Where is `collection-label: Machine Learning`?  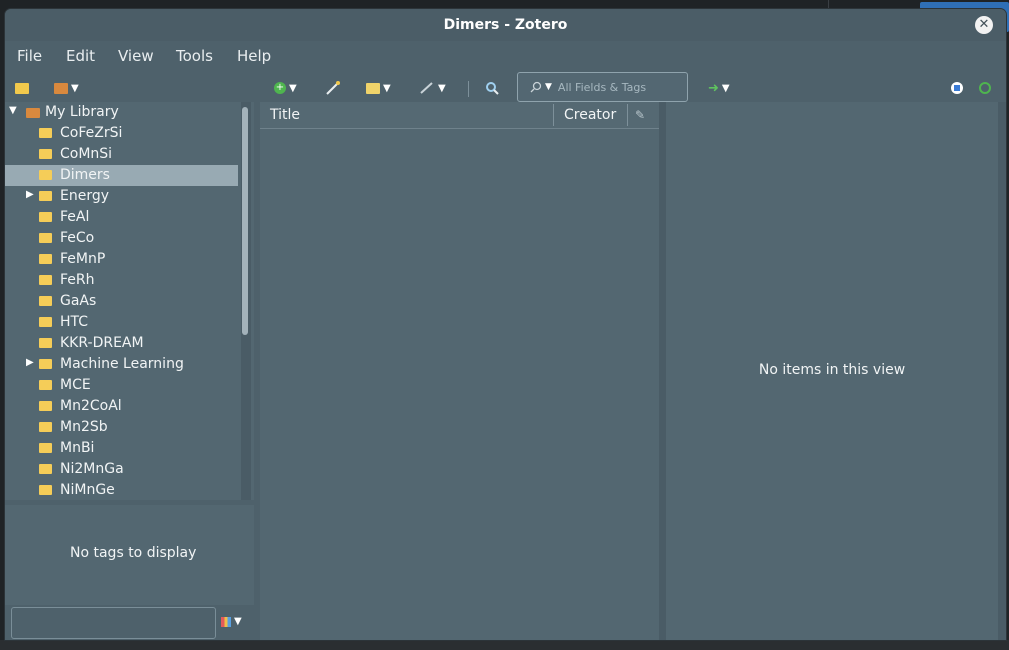 collection-label: Machine Learning is located at coordinates (122, 364).